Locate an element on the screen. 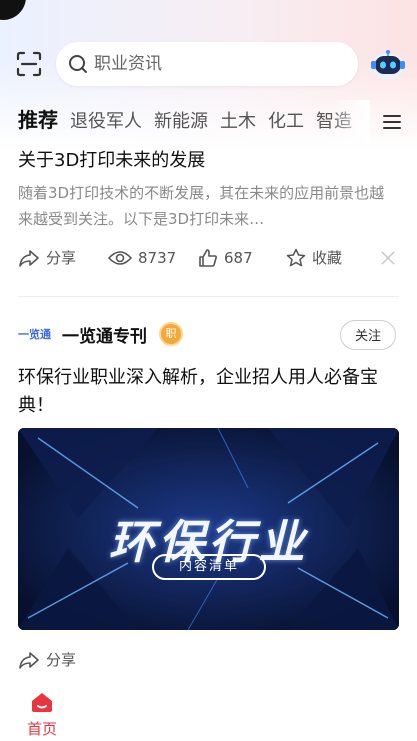 This screenshot has height=741, width=417. share-button: 分享 is located at coordinates (47, 258).